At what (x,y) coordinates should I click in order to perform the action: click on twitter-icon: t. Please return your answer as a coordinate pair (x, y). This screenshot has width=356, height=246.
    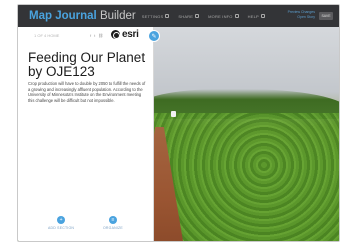
    Looking at the image, I should click on (94, 35).